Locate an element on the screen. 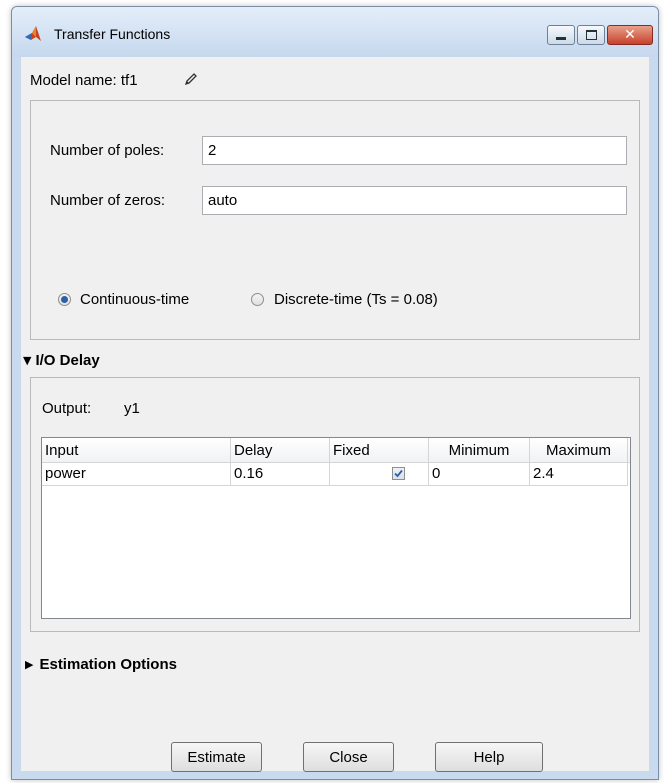  continuous-time-radio is located at coordinates (64, 299).